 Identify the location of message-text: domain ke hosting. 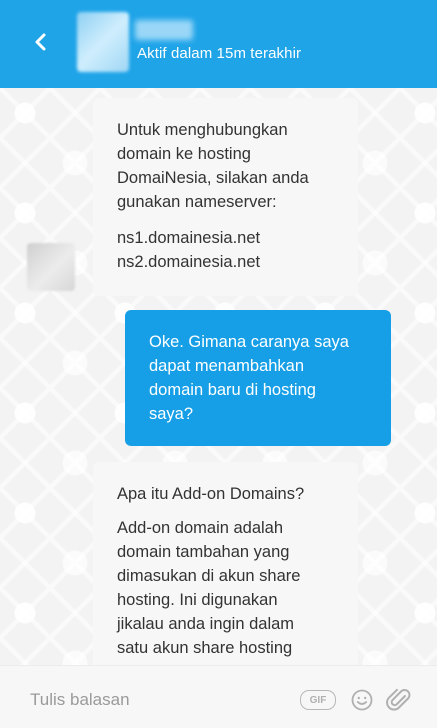
(184, 154).